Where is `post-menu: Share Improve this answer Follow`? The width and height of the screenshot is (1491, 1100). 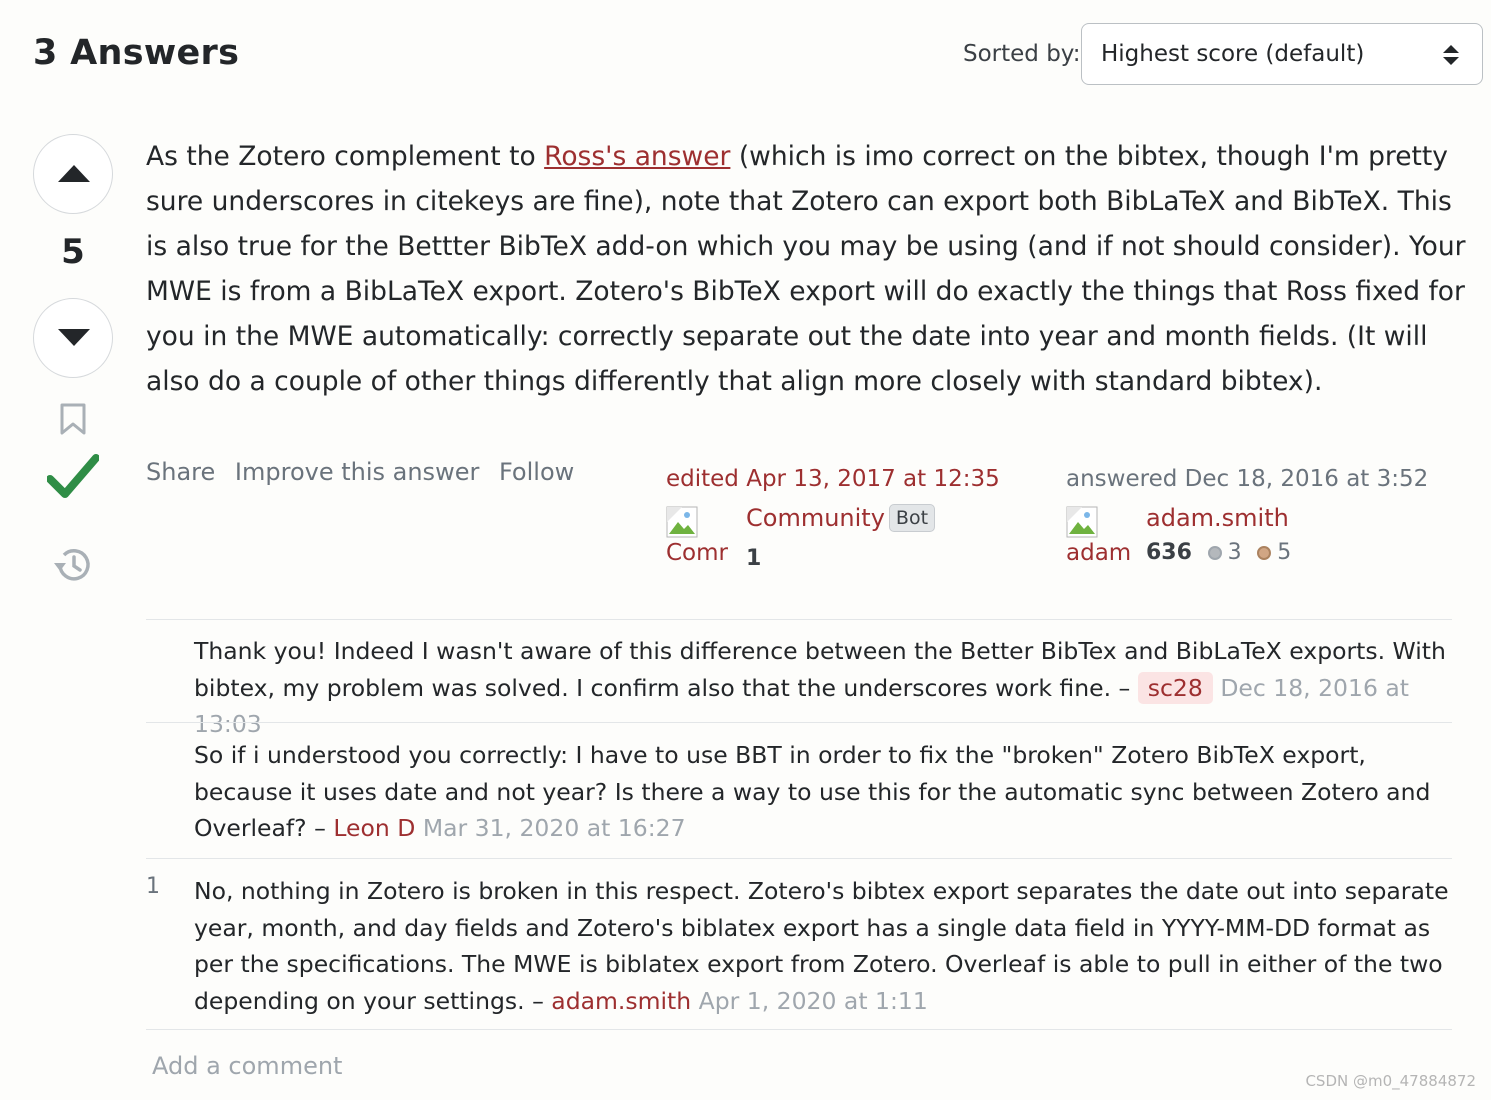 post-menu: Share Improve this answer Follow is located at coordinates (366, 472).